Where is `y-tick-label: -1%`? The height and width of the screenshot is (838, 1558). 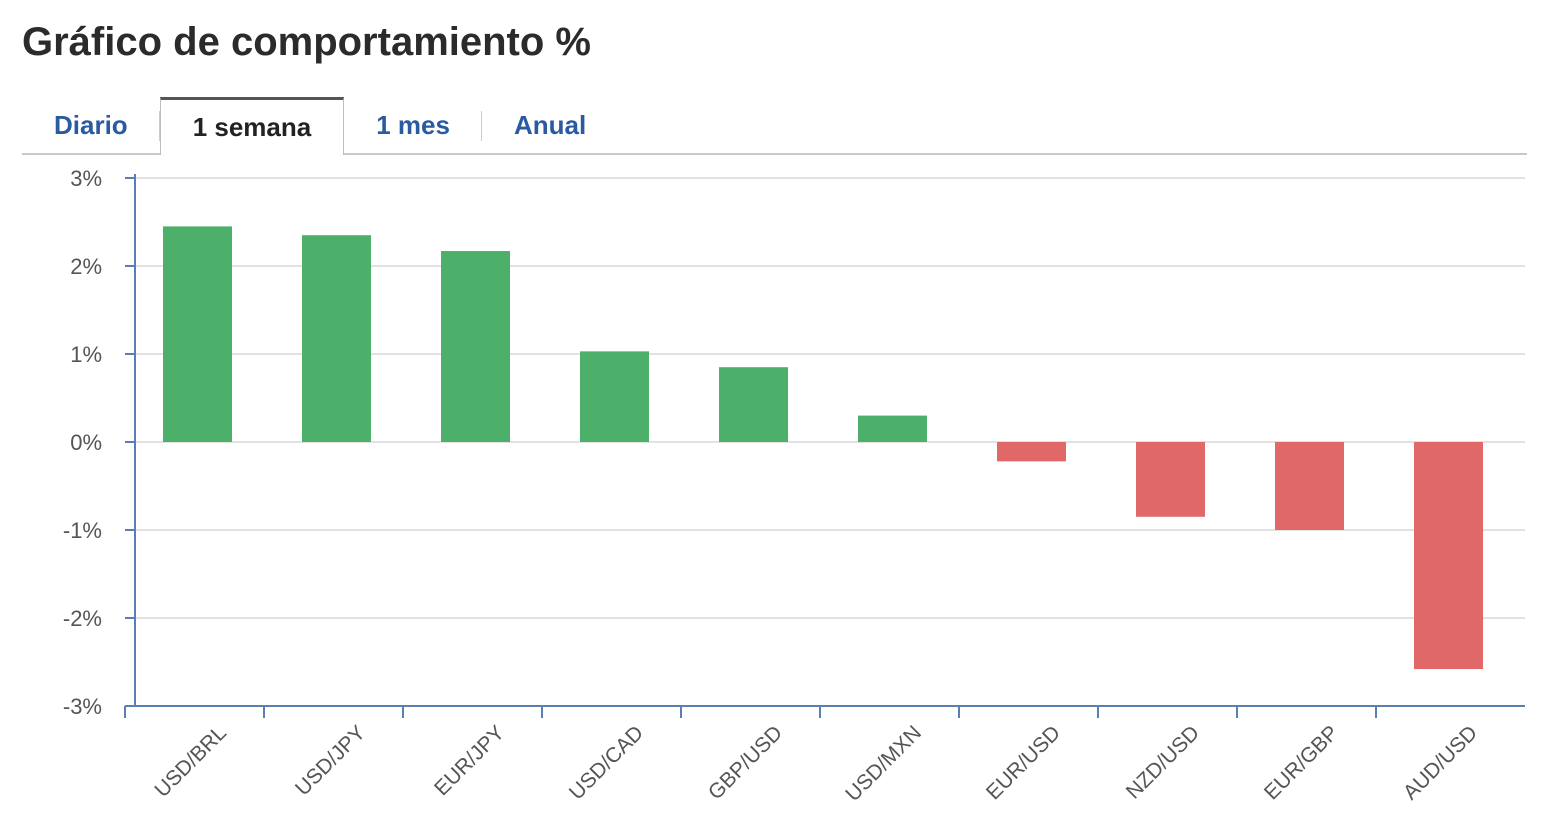
y-tick-label: -1% is located at coordinates (82, 530).